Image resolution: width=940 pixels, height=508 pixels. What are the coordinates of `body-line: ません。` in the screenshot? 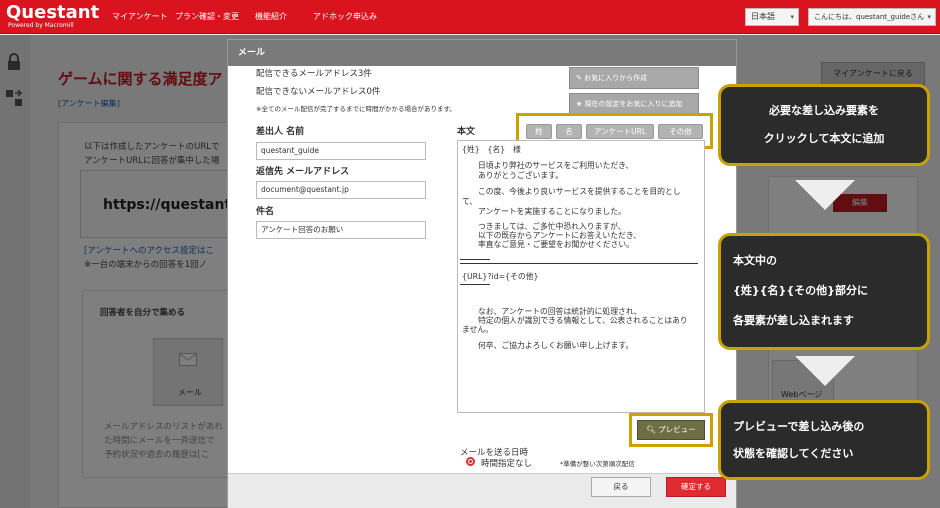 It's located at (477, 329).